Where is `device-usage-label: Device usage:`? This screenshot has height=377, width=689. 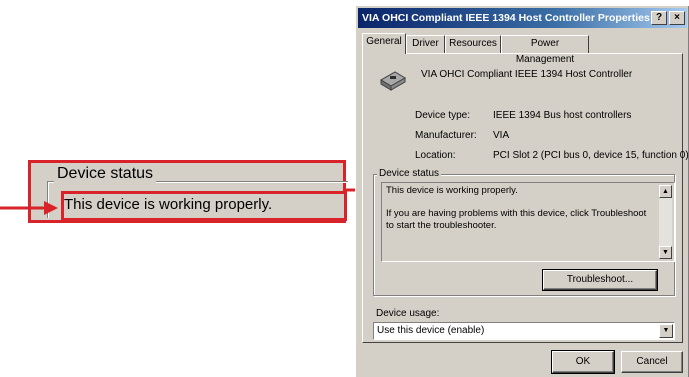
device-usage-label: Device usage: is located at coordinates (408, 313).